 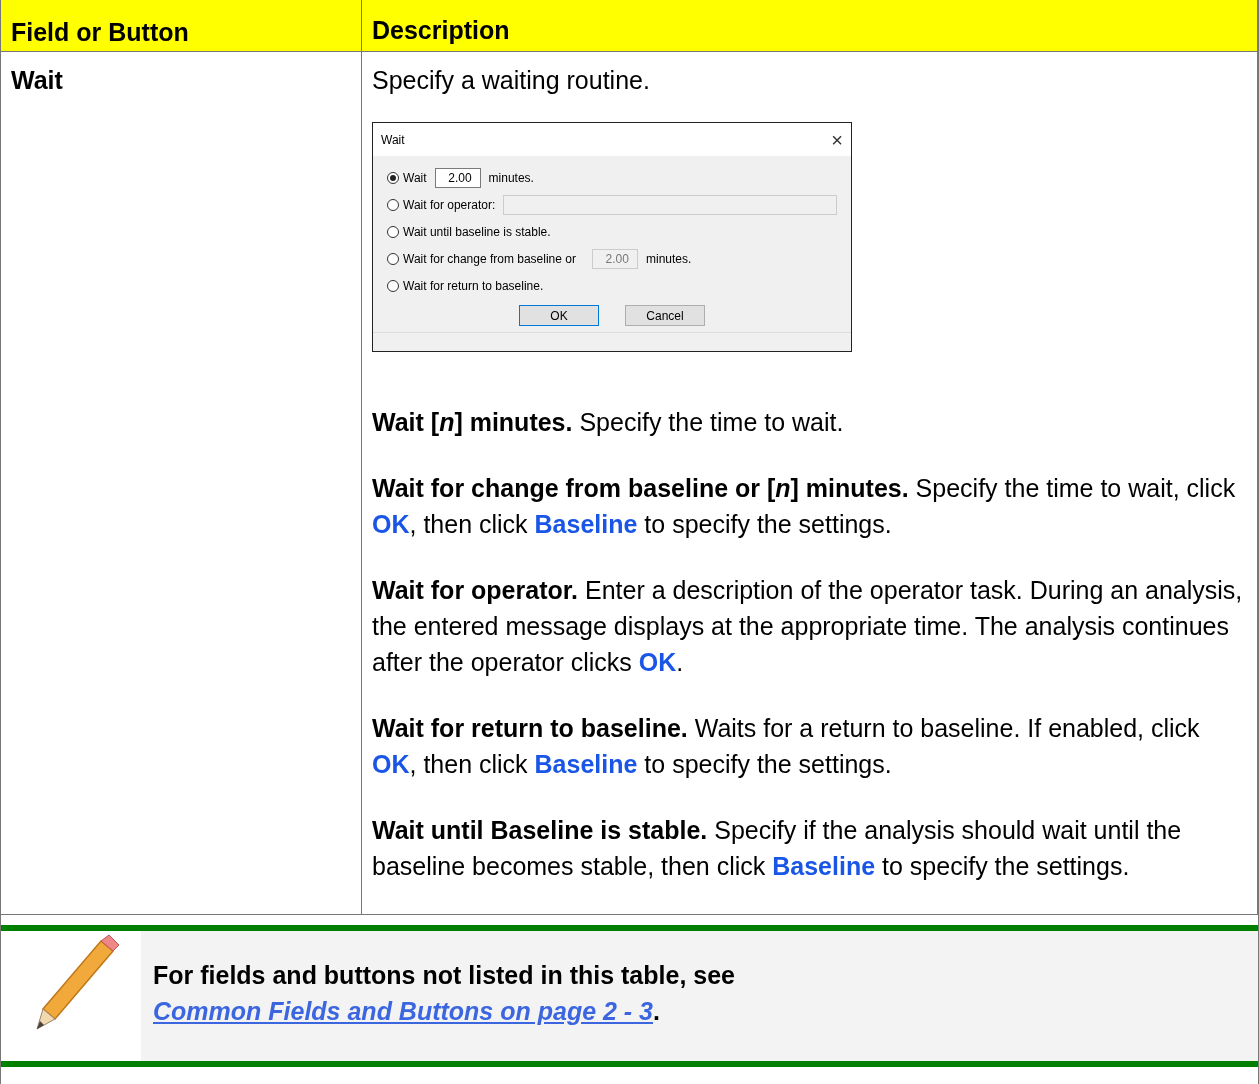 I want to click on dialog-title: Wait, so click(x=393, y=140).